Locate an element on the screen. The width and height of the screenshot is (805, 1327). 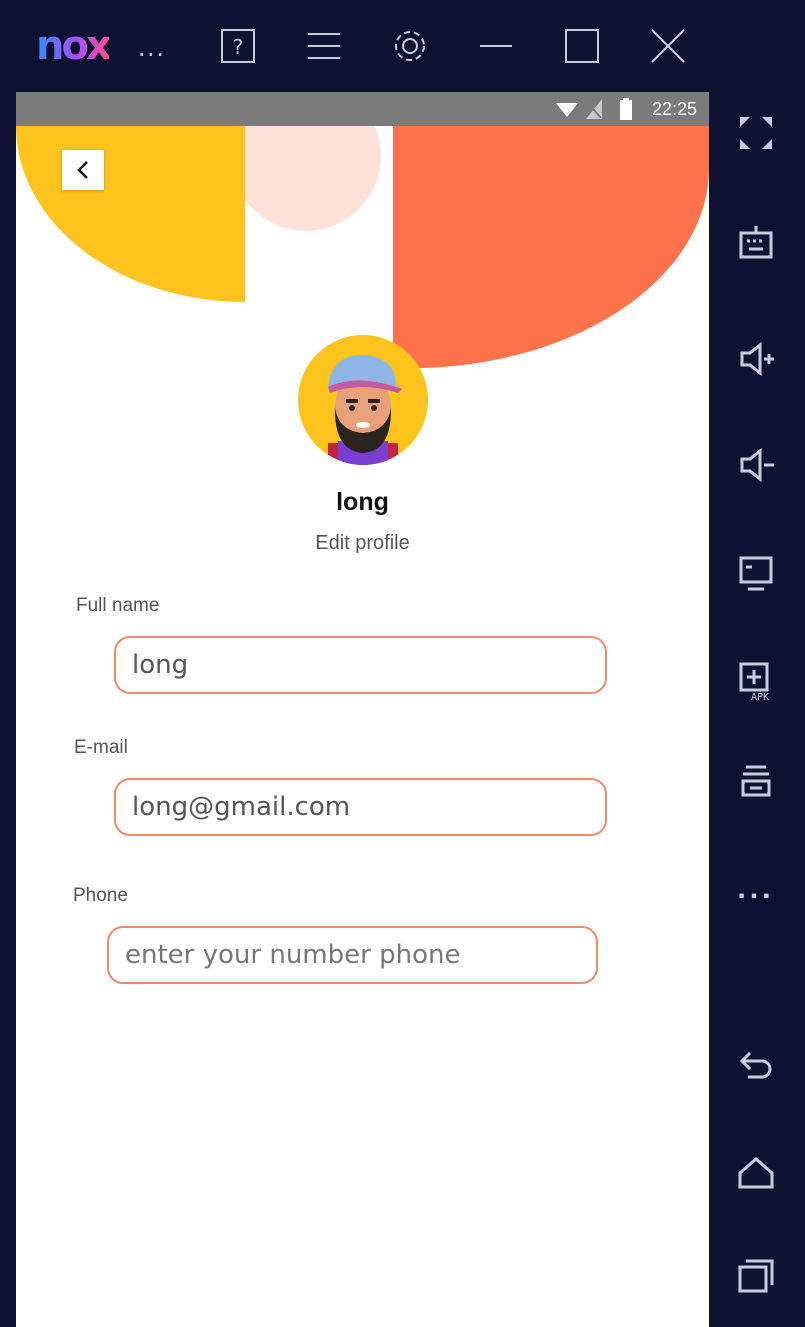
full-name-value: long is located at coordinates (160, 665).